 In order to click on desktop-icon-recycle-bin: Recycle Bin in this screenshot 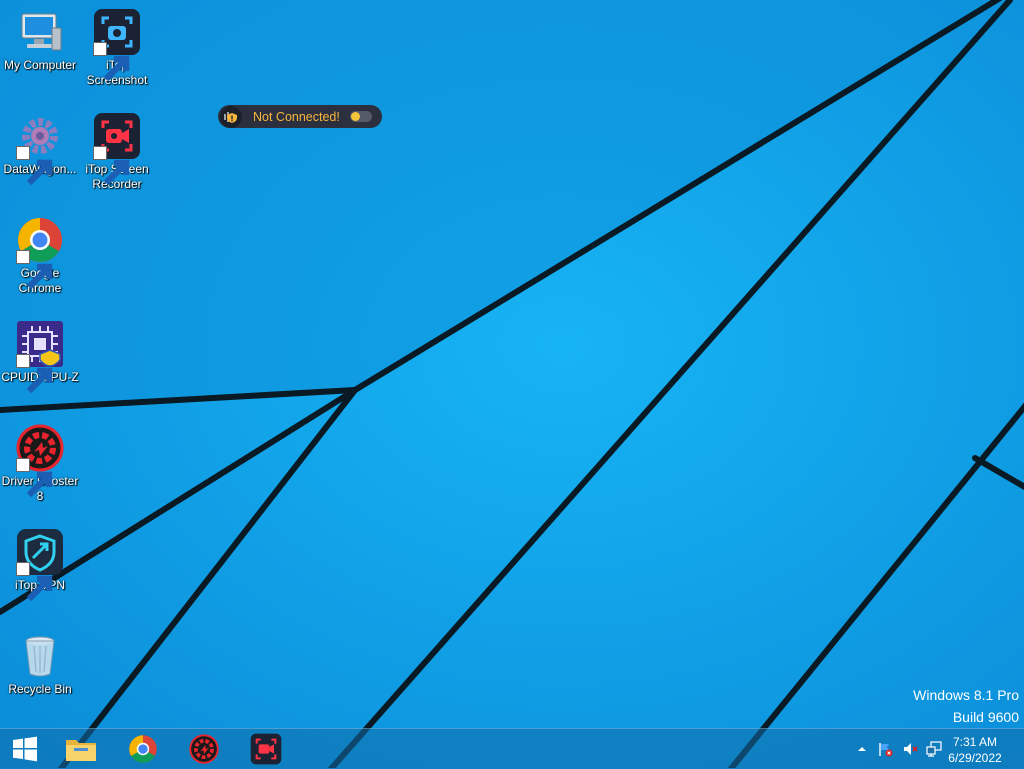, I will do `click(40, 664)`.